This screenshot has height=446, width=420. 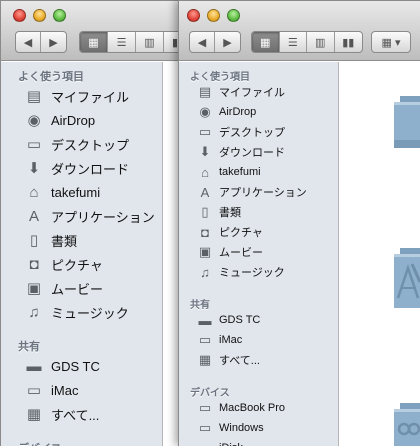 I want to click on applications-folder-icon, so click(x=407, y=277).